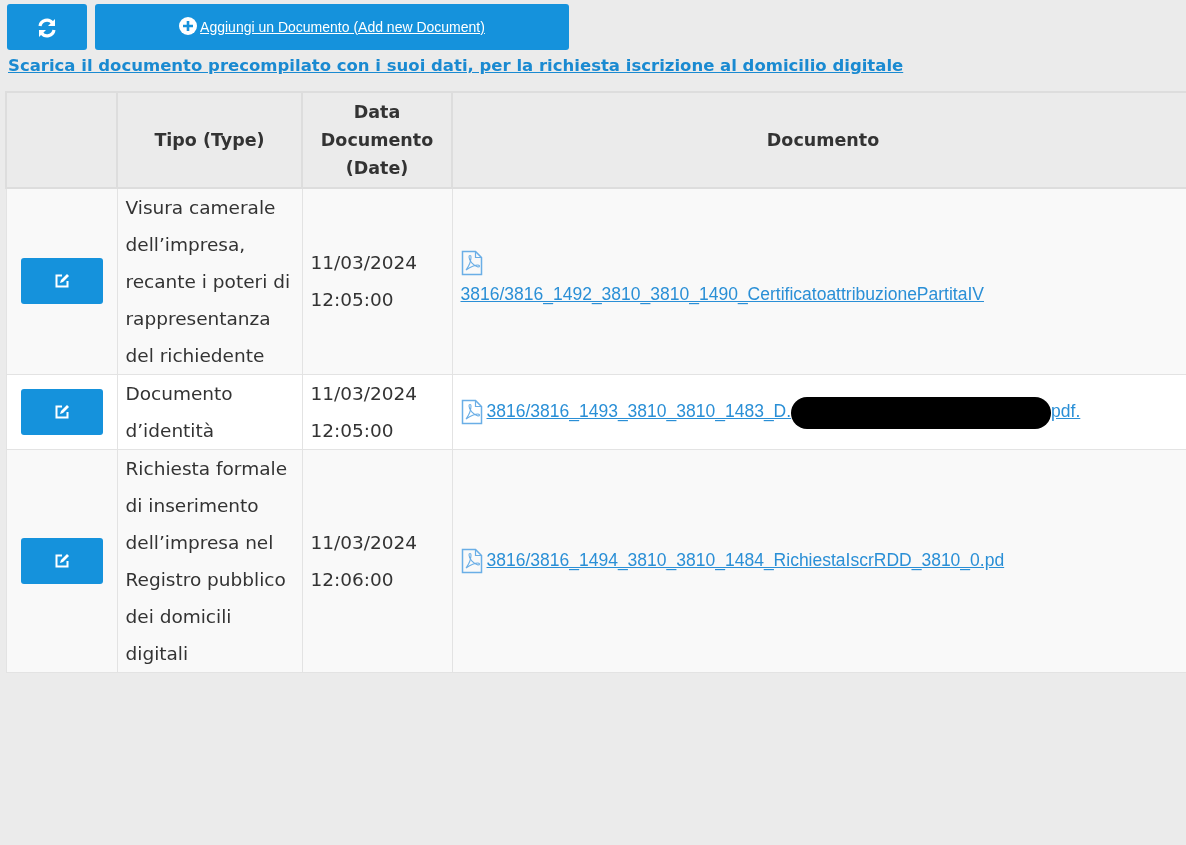  I want to click on column-header: Documento, so click(819, 139).